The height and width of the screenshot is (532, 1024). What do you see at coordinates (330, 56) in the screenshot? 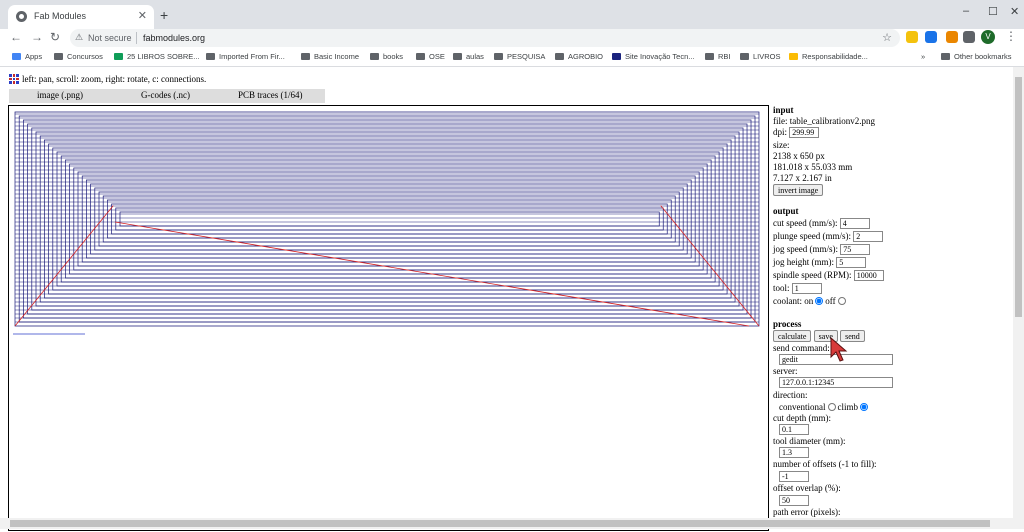
I see `bookmark-basic-income: Basic Income` at bounding box center [330, 56].